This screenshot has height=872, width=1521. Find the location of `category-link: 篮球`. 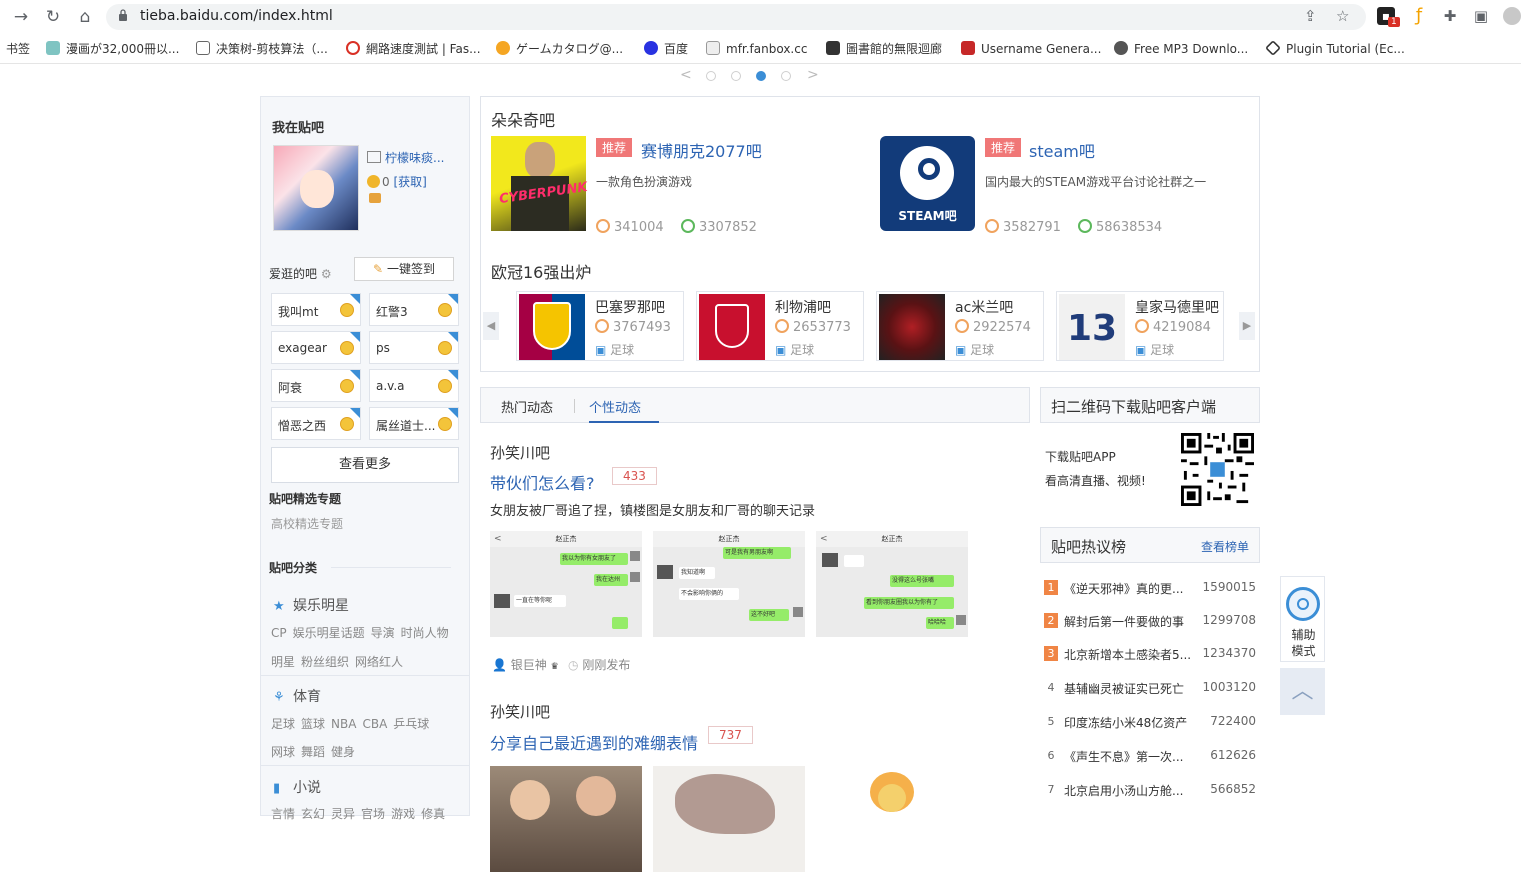

category-link: 篮球 is located at coordinates (313, 724).